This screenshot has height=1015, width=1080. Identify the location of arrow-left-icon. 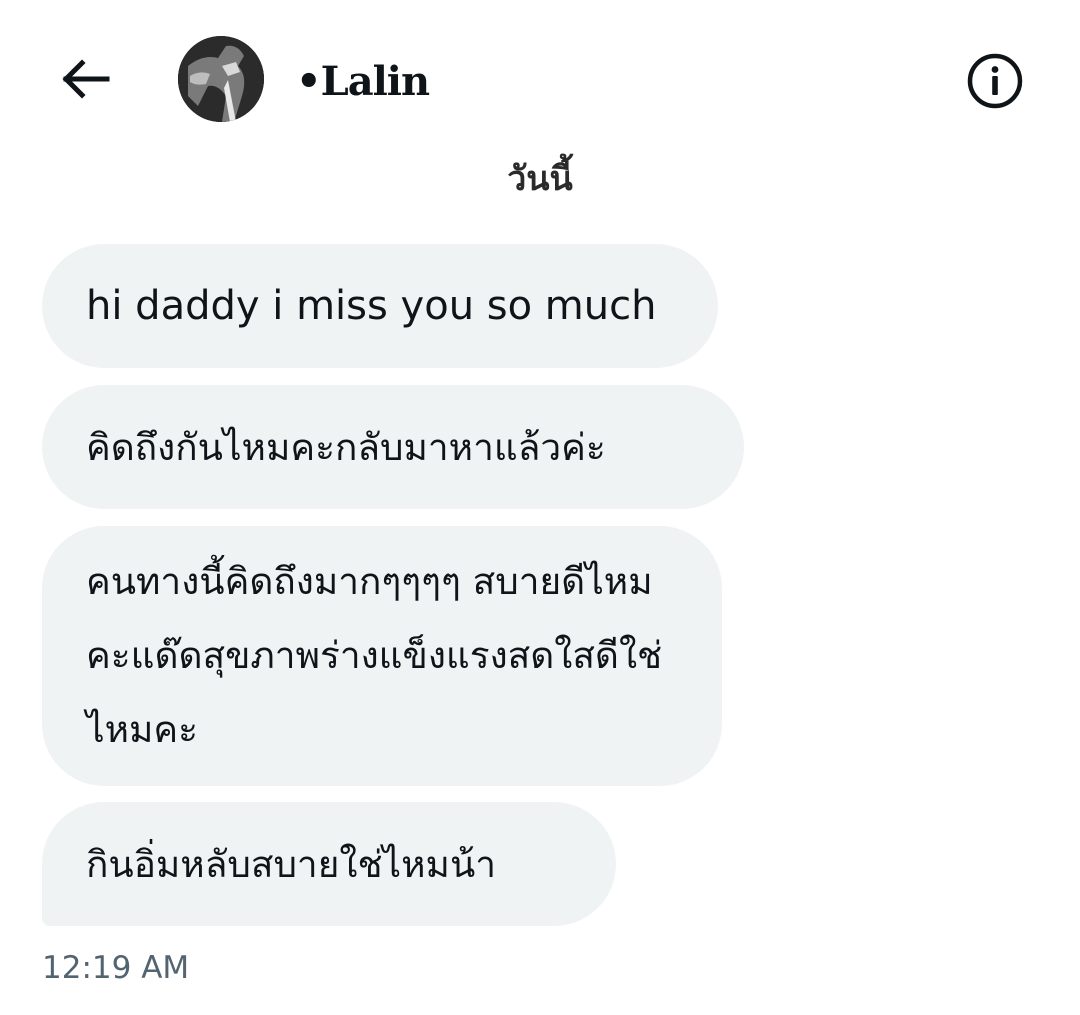
(86, 79).